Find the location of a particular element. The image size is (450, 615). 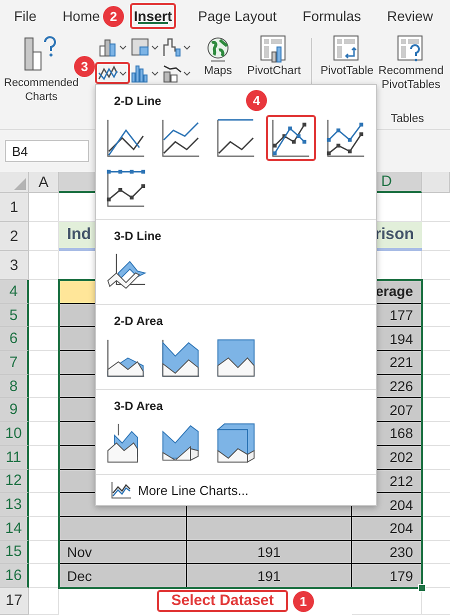

treemap-icon is located at coordinates (140, 47).